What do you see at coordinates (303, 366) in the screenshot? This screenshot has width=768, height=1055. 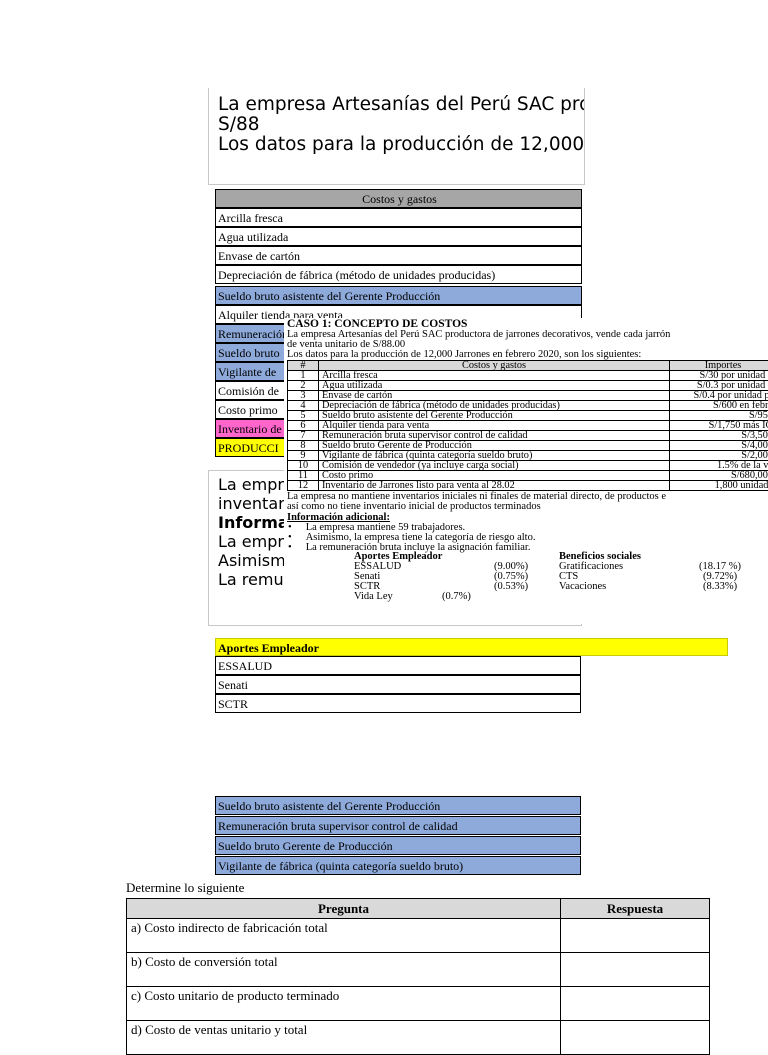 I see `case-col-num: #` at bounding box center [303, 366].